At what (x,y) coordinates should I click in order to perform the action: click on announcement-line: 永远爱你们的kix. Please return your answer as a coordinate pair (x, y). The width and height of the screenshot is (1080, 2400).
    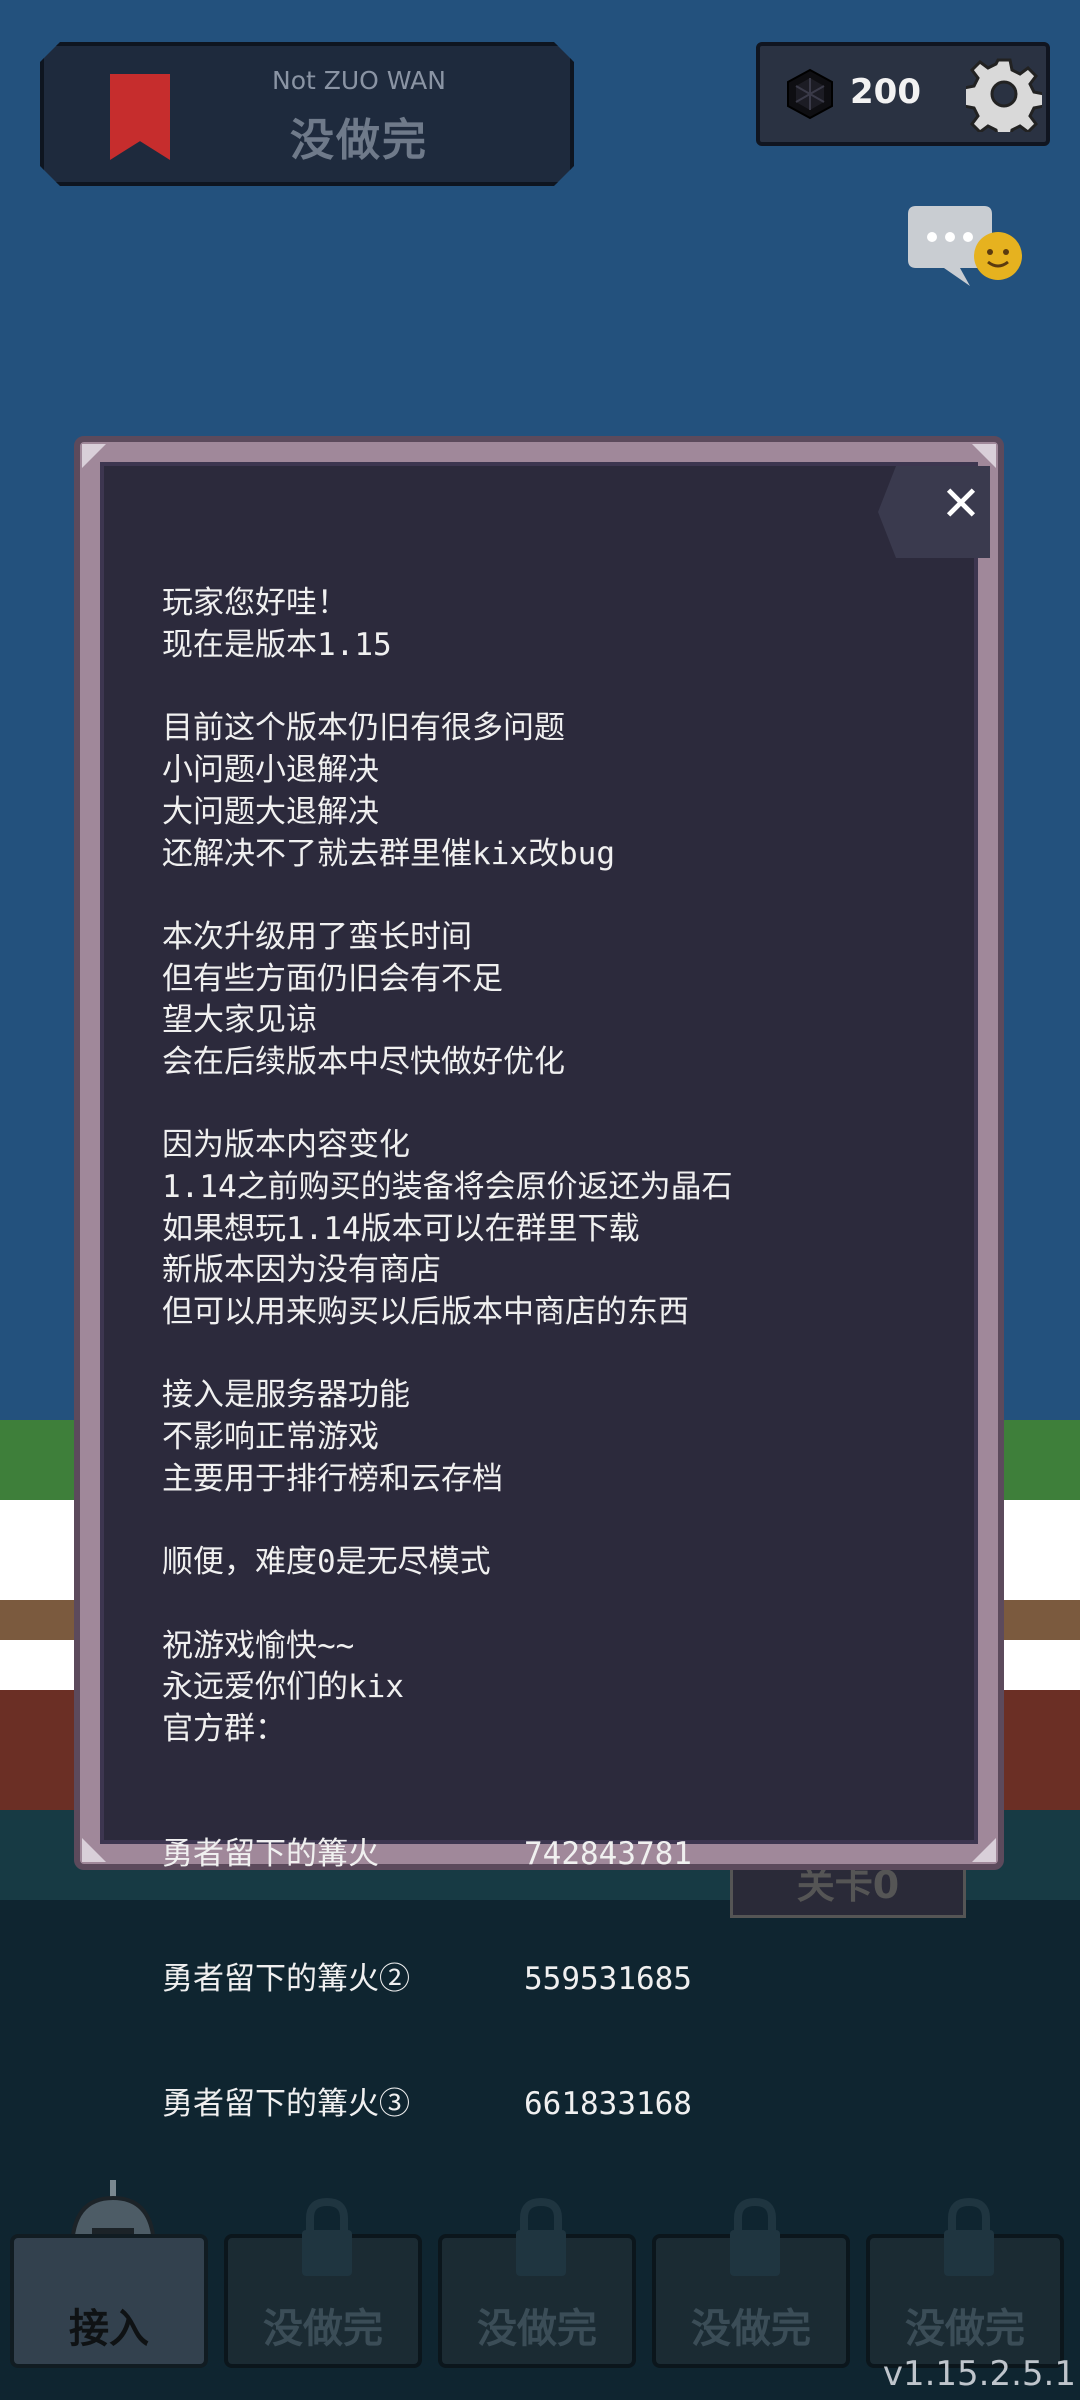
    Looking at the image, I should click on (283, 1687).